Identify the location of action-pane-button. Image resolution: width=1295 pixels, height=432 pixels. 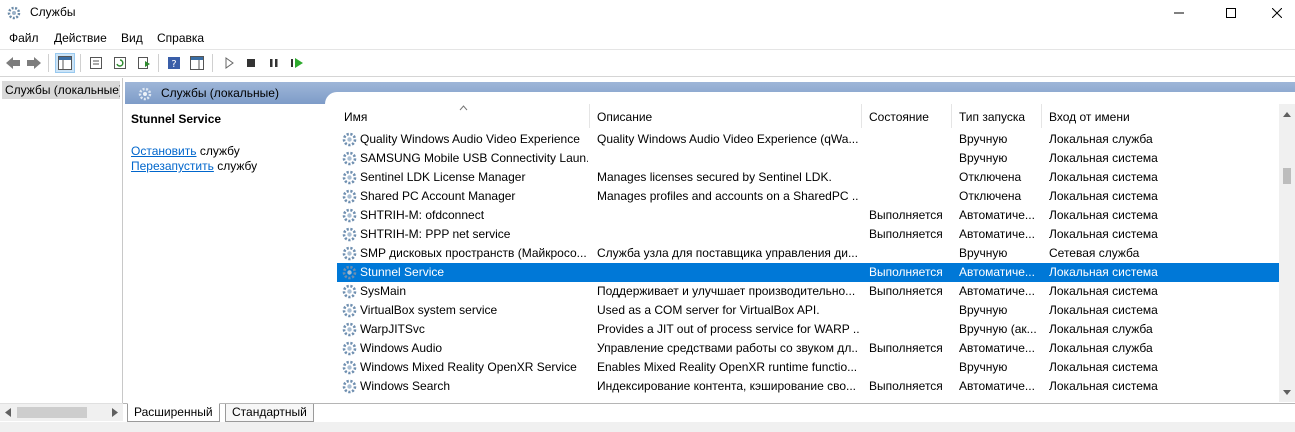
(197, 63).